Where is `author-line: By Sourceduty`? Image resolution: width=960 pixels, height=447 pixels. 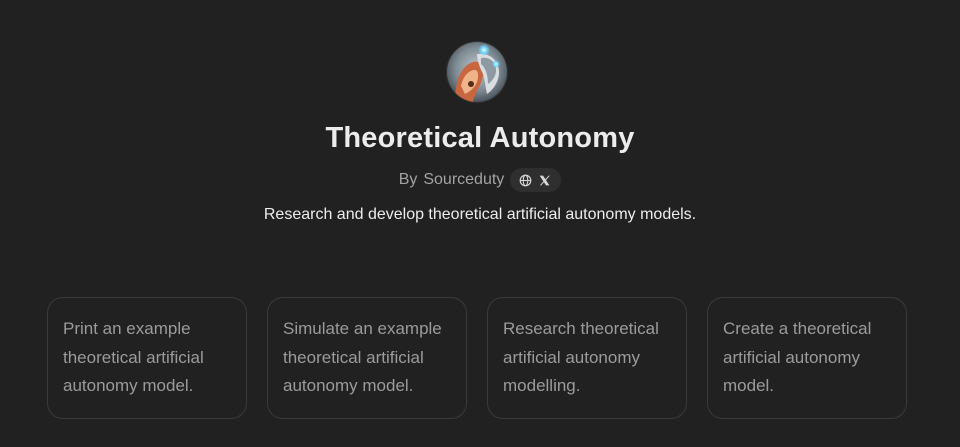
author-line: By Sourceduty is located at coordinates (480, 180).